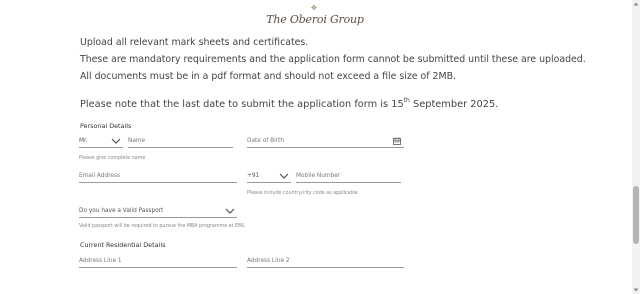 Image resolution: width=640 pixels, height=294 pixels. What do you see at coordinates (454, 104) in the screenshot?
I see `deadline-suffix: September 2025.` at bounding box center [454, 104].